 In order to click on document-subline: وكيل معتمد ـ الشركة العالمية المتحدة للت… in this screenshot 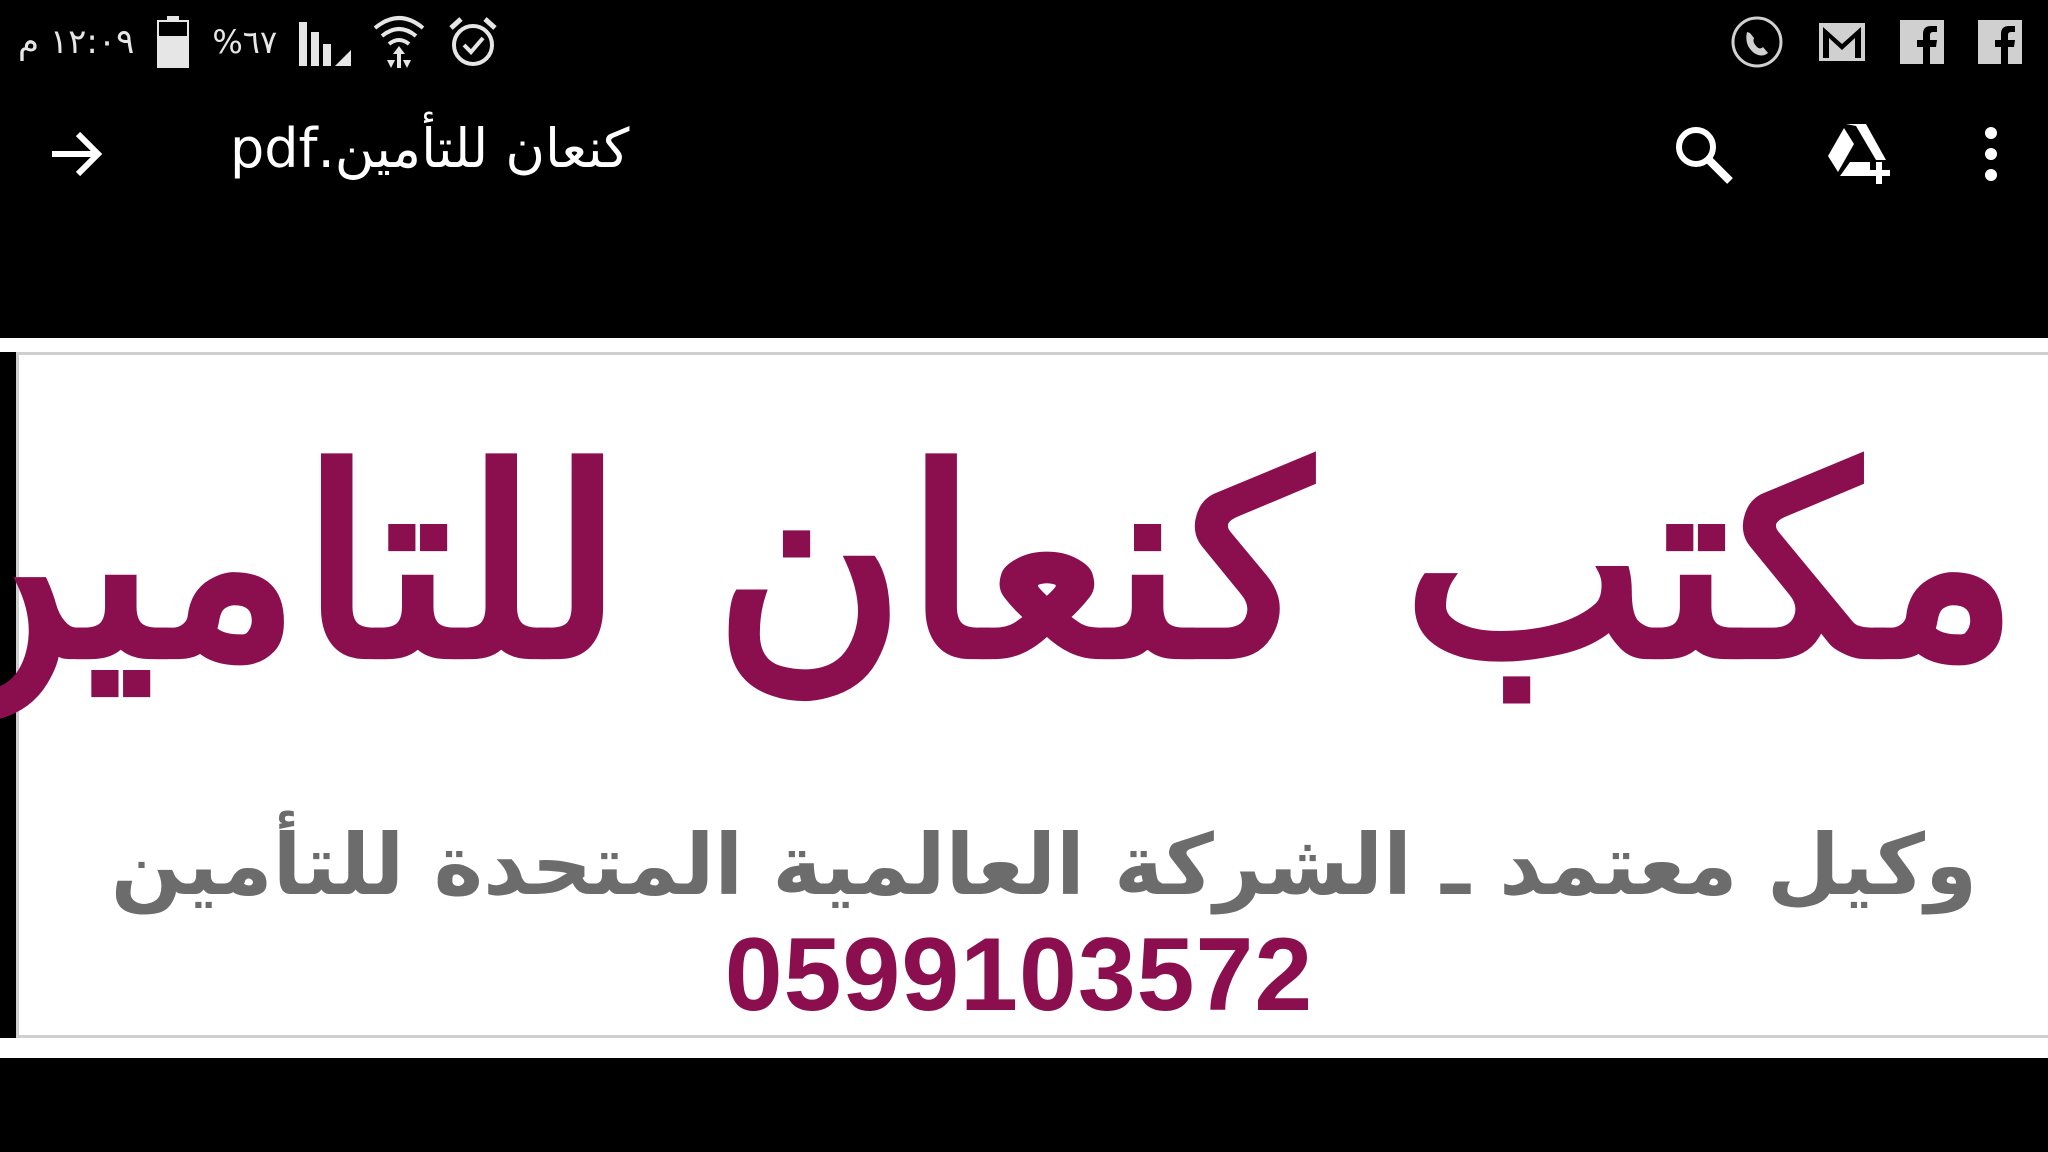, I will do `click(1044, 865)`.